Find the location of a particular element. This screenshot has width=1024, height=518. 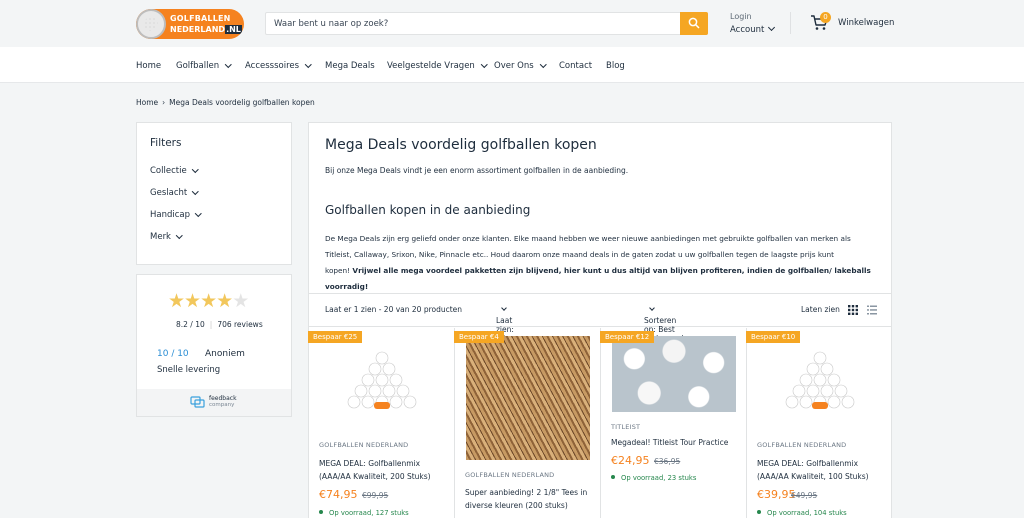

description-text: kopen! is located at coordinates (339, 270).